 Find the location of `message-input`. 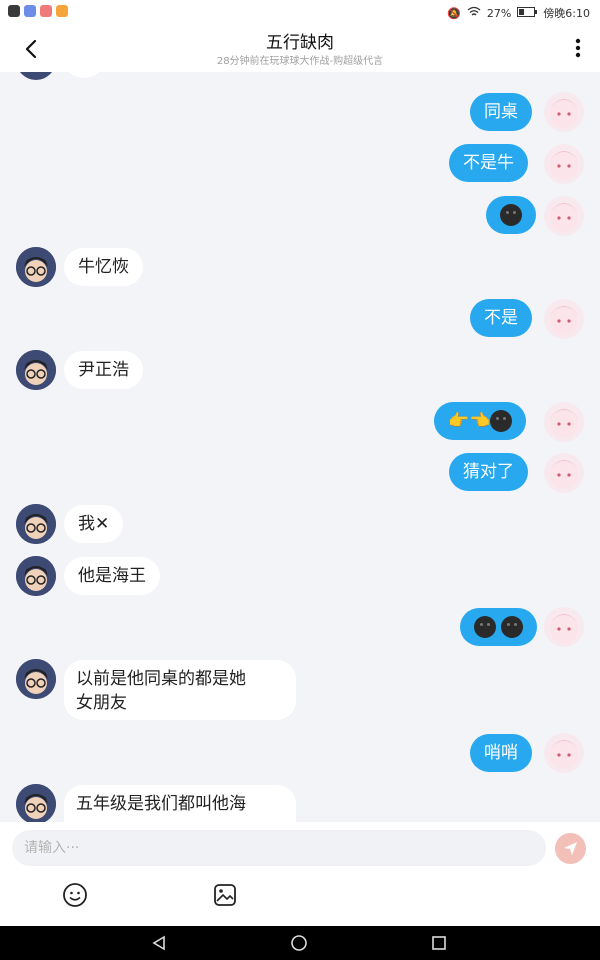

message-input is located at coordinates (279, 848).